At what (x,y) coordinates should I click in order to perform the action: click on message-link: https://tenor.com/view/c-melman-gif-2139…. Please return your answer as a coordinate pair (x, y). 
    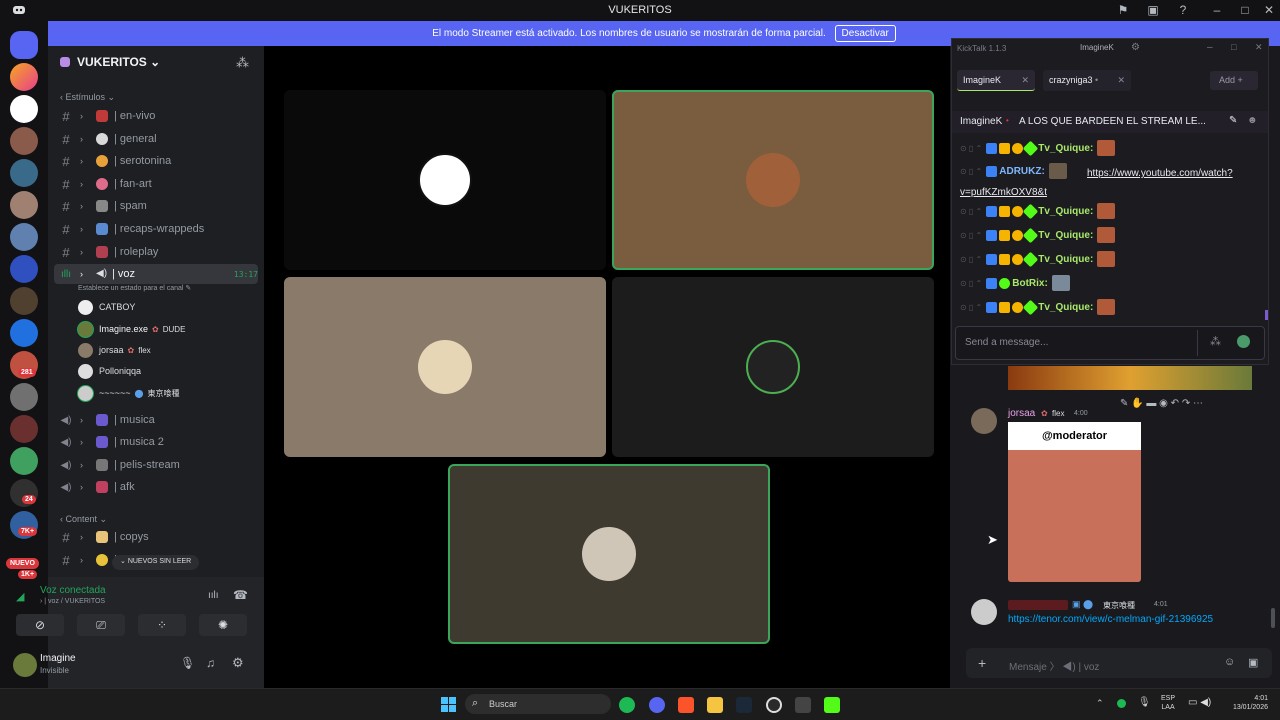
    Looking at the image, I should click on (1110, 619).